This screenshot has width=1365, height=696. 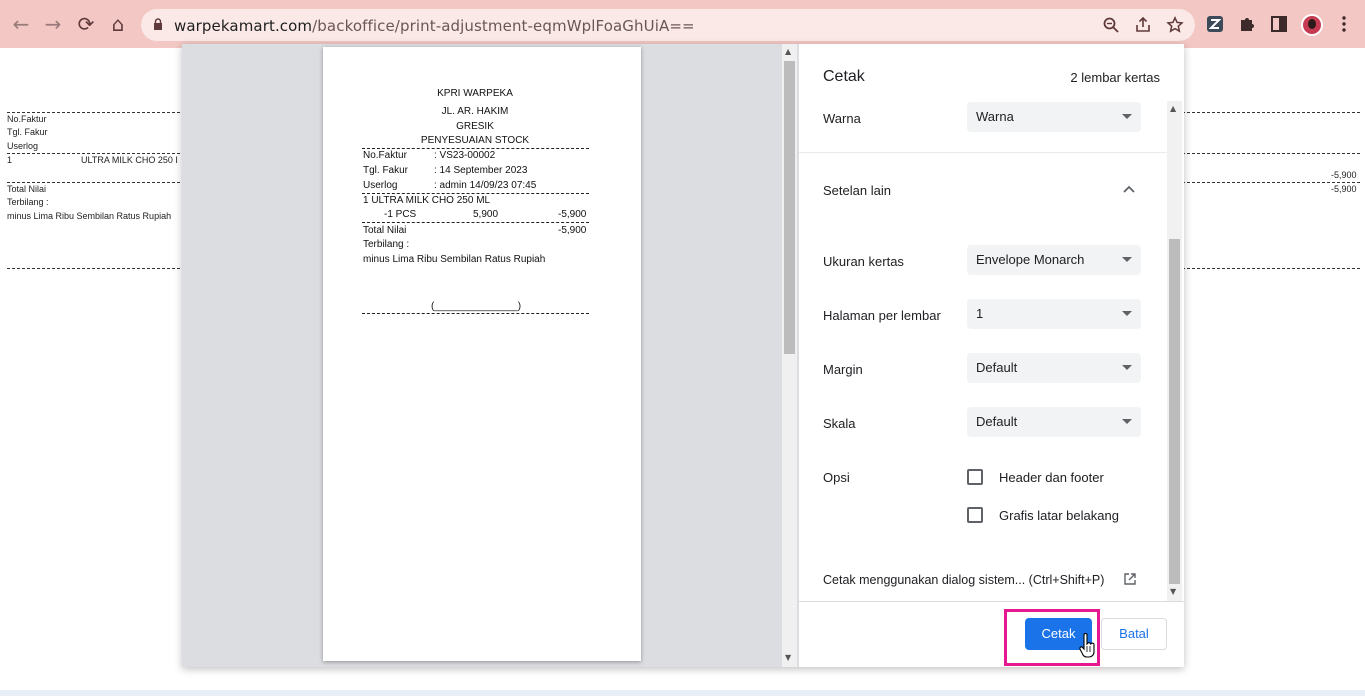 I want to click on warna-label: Warna, so click(x=842, y=118).